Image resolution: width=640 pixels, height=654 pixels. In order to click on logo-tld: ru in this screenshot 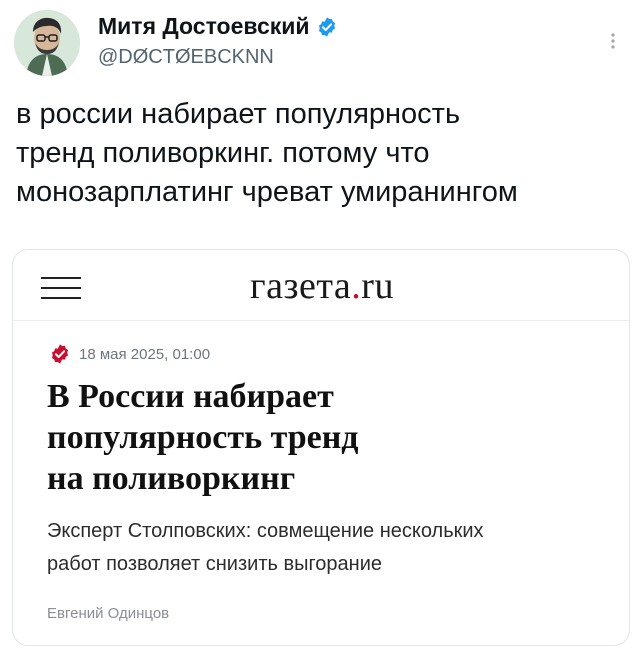, I will do `click(377, 286)`.